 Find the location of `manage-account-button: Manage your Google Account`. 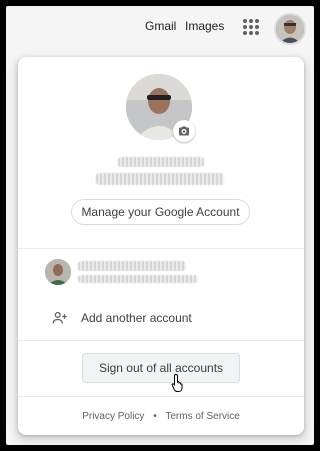

manage-account-button: Manage your Google Account is located at coordinates (160, 212).